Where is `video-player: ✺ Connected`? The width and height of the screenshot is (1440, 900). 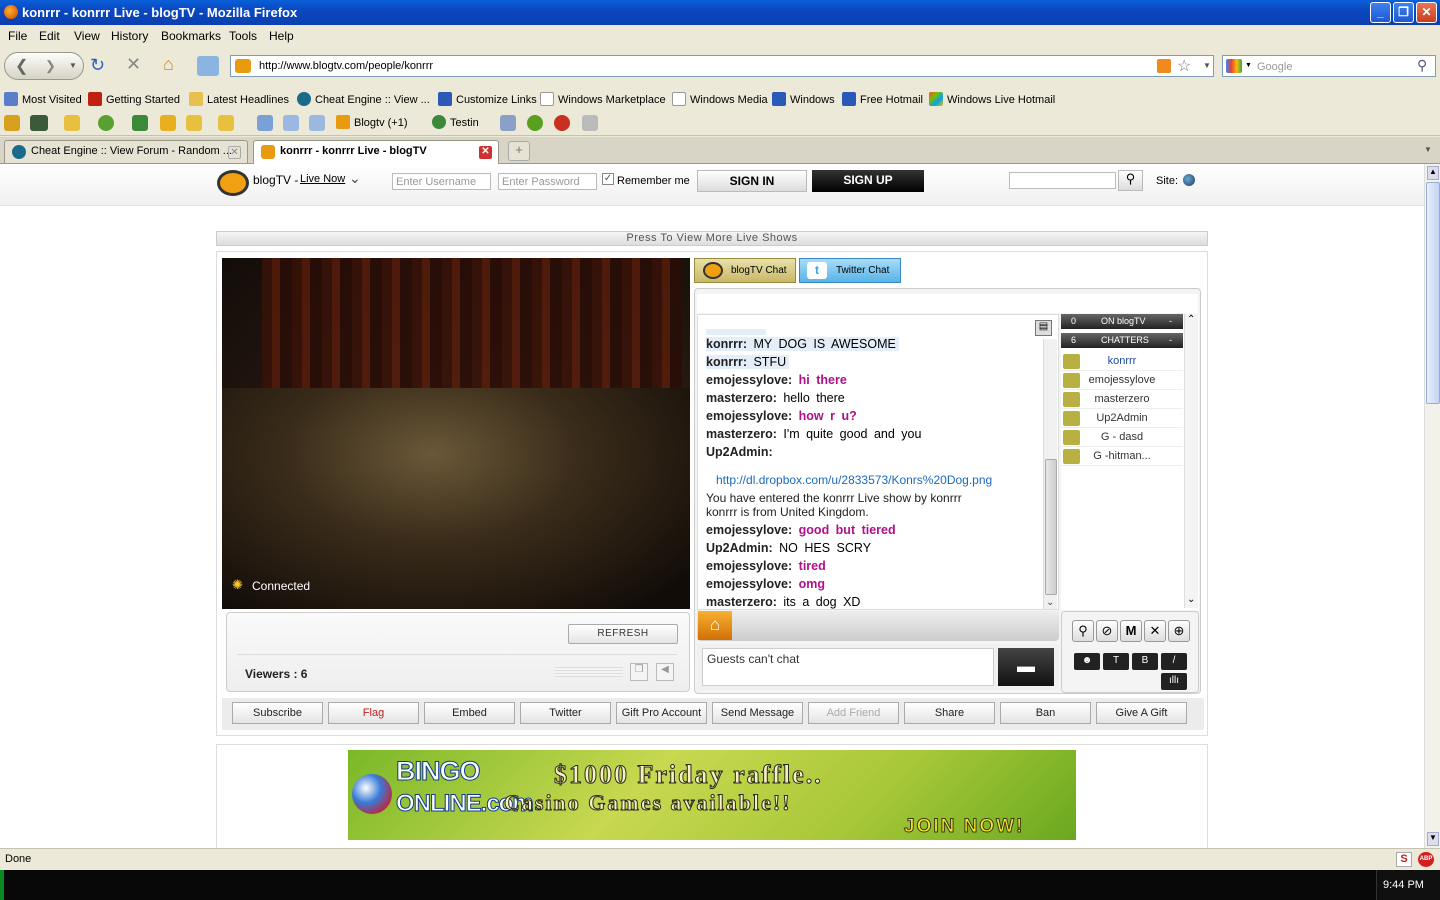 video-player: ✺ Connected is located at coordinates (456, 433).